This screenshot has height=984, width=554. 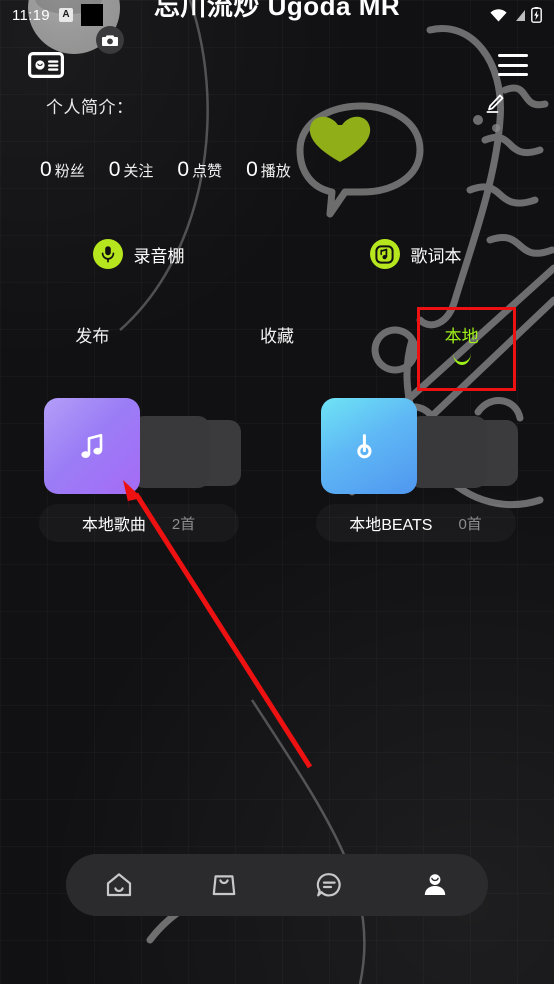 I want to click on stat-label: 播放, so click(x=275, y=171).